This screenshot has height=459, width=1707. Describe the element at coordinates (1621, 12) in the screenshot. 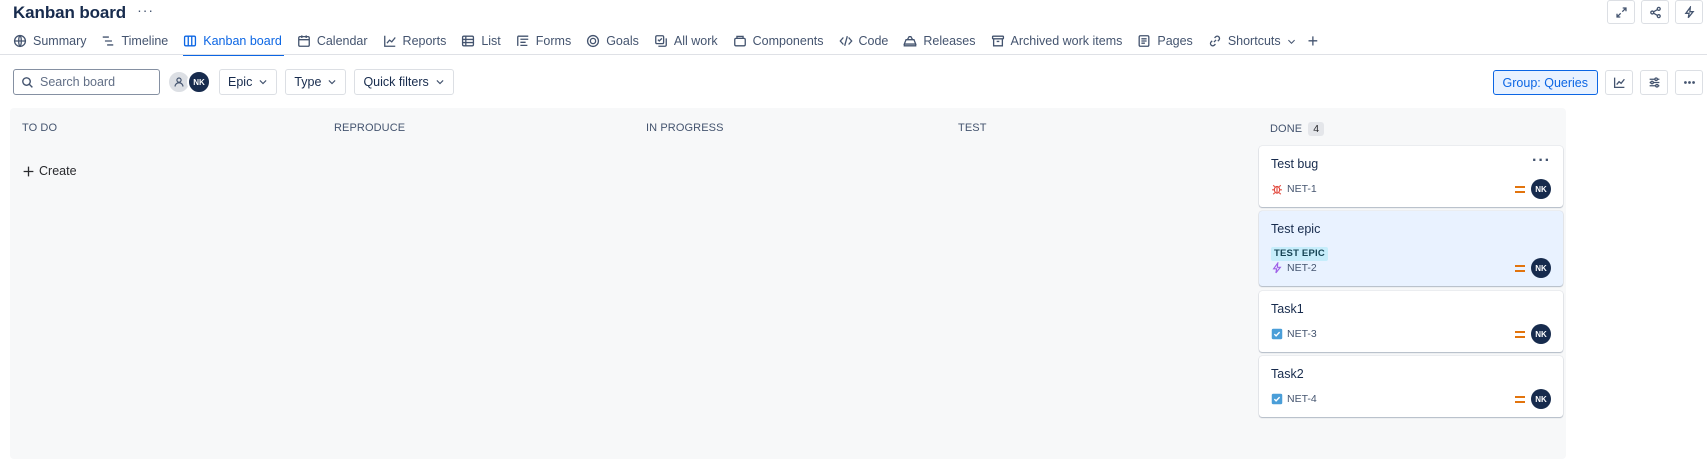

I see `expand-button` at that location.